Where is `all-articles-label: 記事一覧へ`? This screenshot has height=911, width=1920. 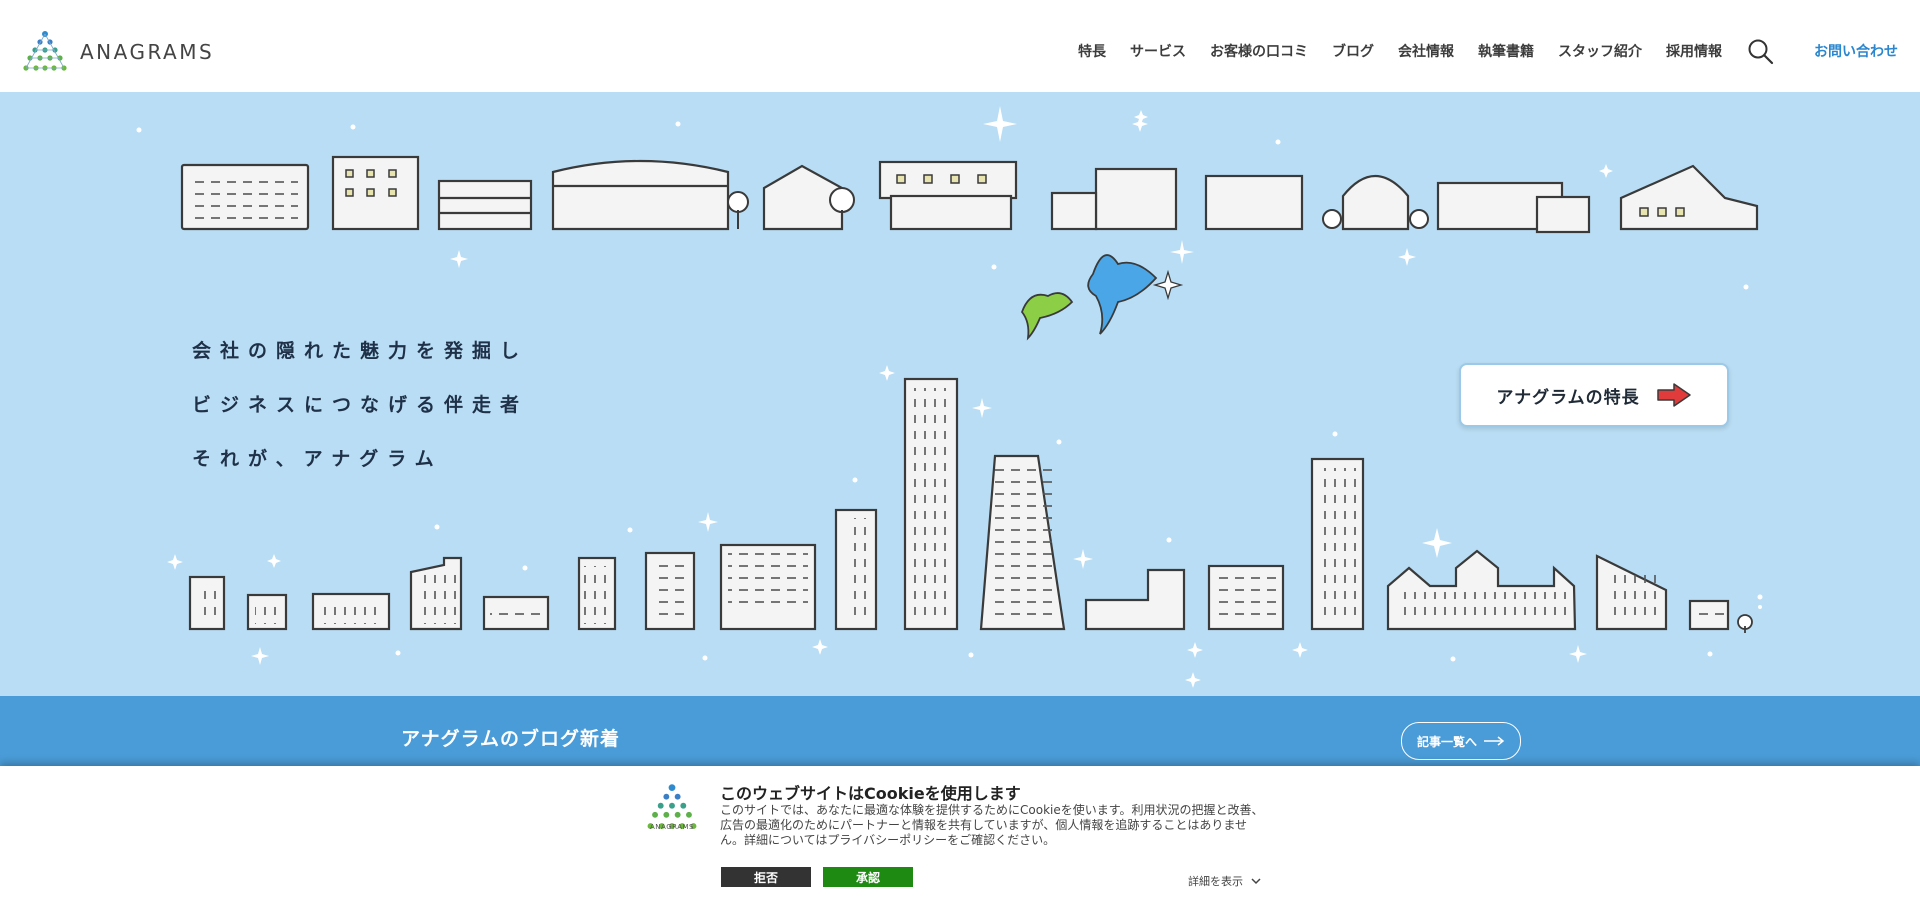
all-articles-label: 記事一覧へ is located at coordinates (1446, 741).